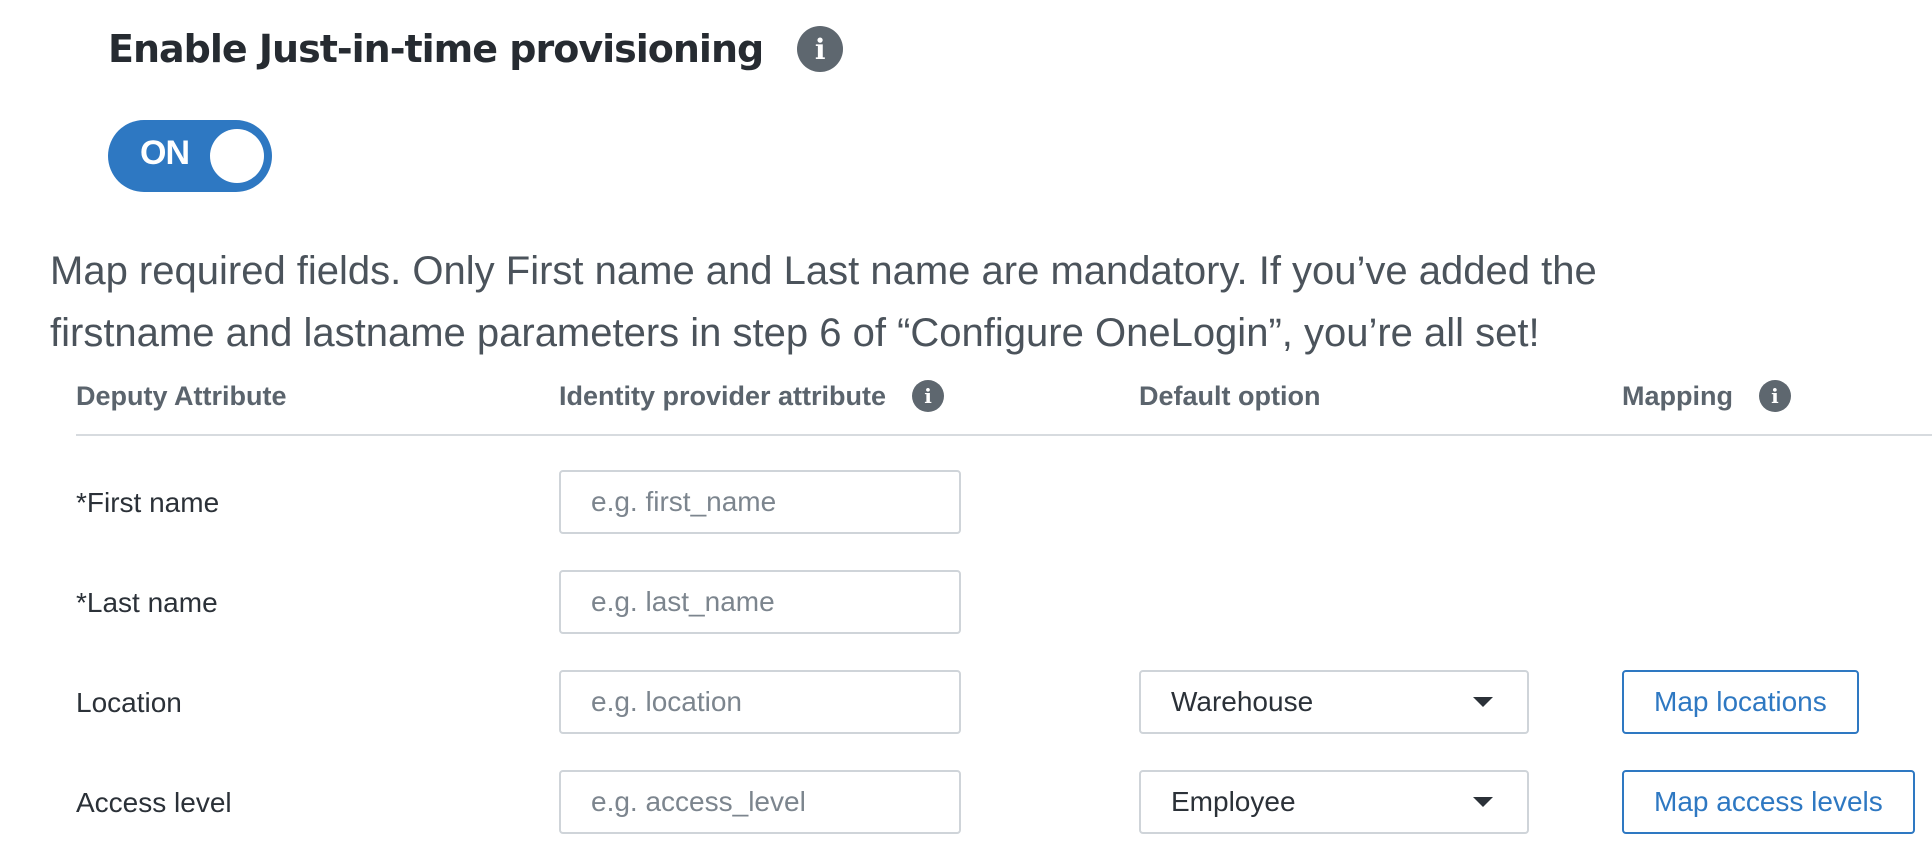  Describe the element at coordinates (760, 502) in the screenshot. I see `first-name-attribute-input` at that location.